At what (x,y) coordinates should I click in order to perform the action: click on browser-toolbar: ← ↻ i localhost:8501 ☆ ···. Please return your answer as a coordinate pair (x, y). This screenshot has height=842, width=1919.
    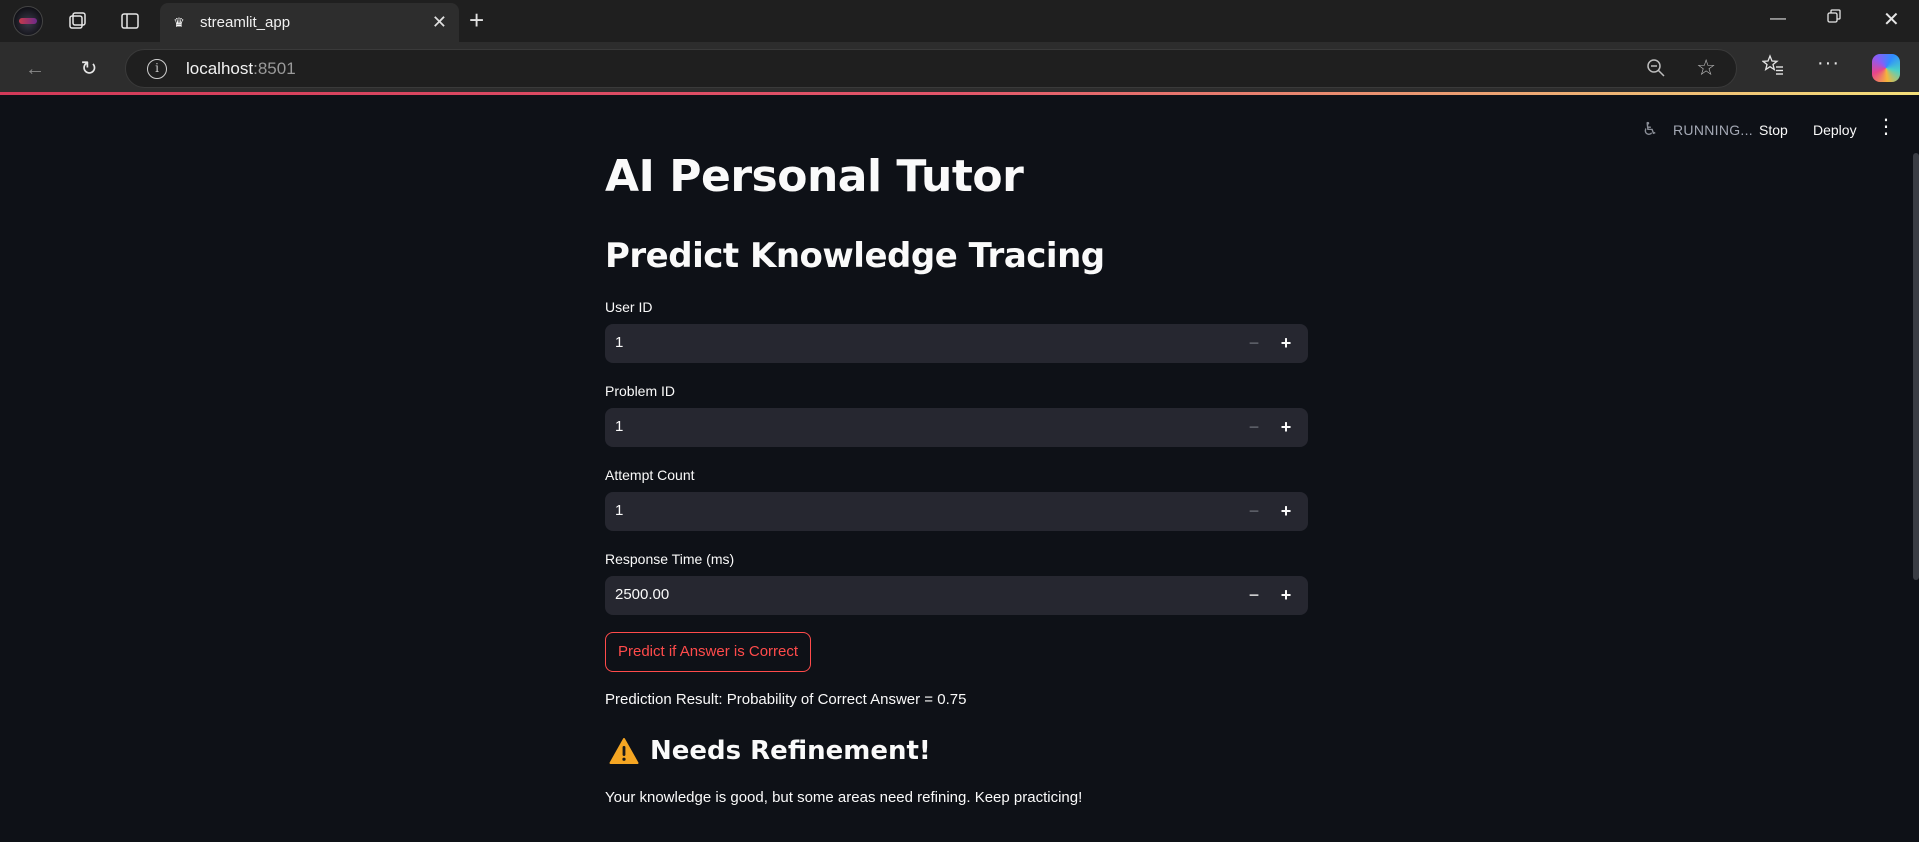
    Looking at the image, I should click on (959, 68).